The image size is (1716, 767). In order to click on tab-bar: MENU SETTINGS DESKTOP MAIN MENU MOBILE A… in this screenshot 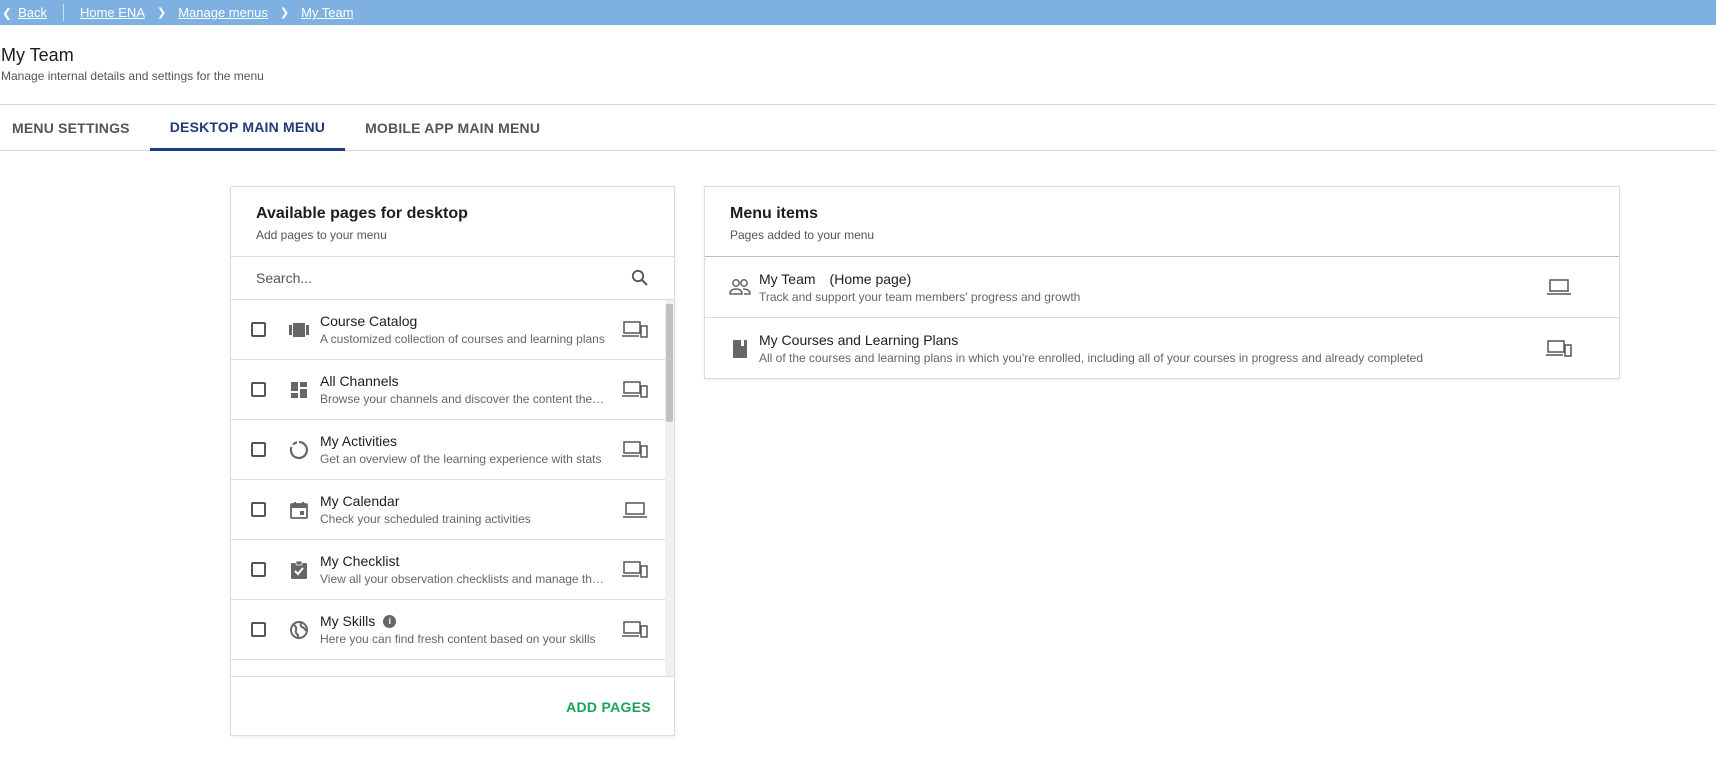, I will do `click(858, 127)`.